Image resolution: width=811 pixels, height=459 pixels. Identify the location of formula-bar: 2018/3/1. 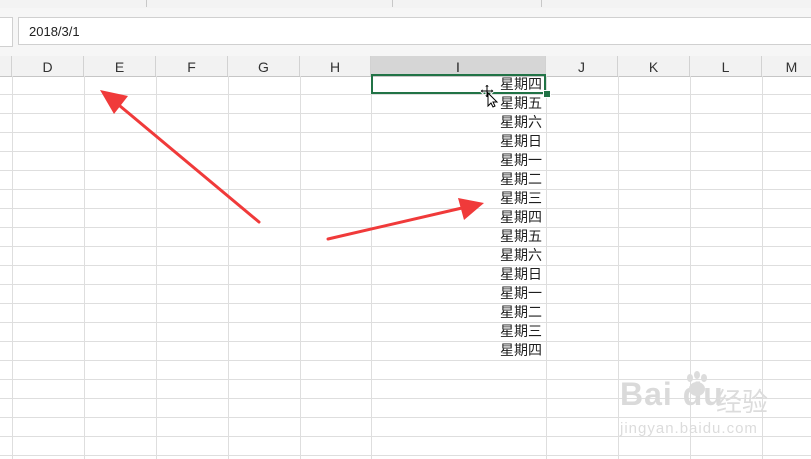
(405, 32).